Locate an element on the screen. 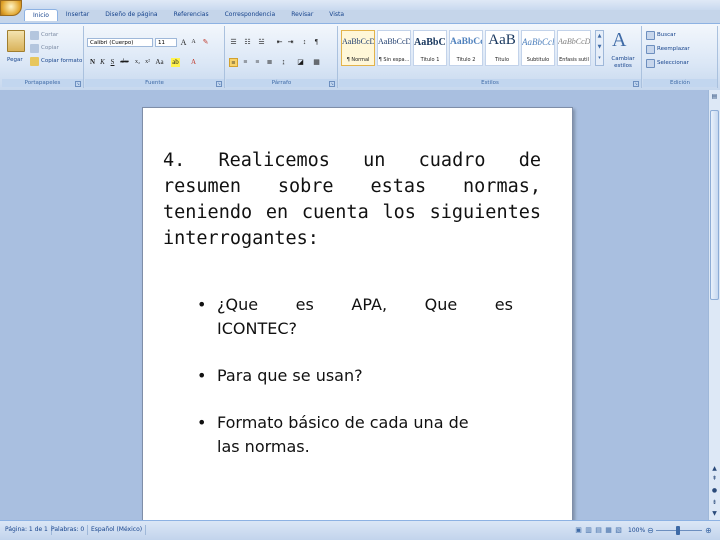  numbering-icon: ☷ is located at coordinates (247, 42).